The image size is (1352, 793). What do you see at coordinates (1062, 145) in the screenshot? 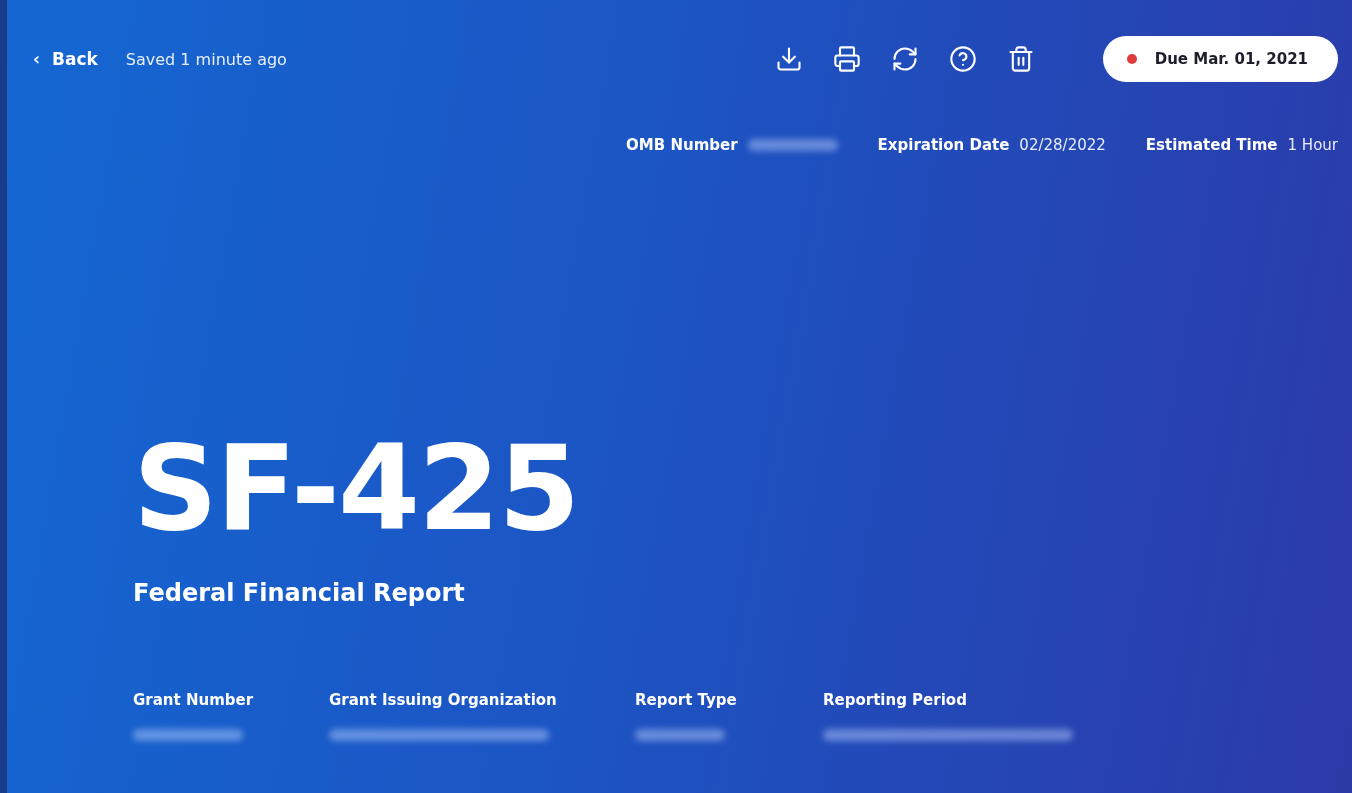
I see `meta-value: 02/28/2022` at bounding box center [1062, 145].